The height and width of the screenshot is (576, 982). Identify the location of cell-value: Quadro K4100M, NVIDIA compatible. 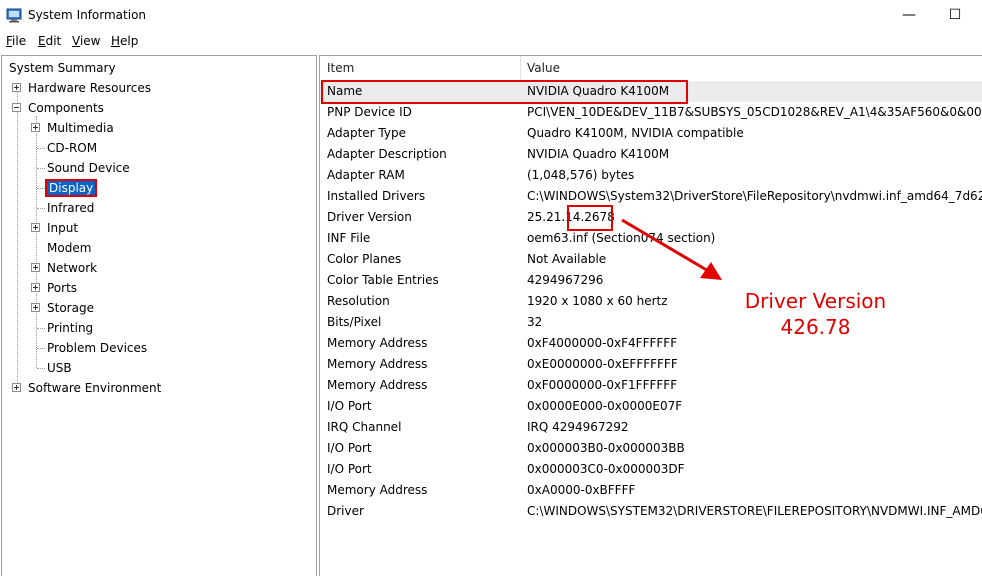
(635, 133).